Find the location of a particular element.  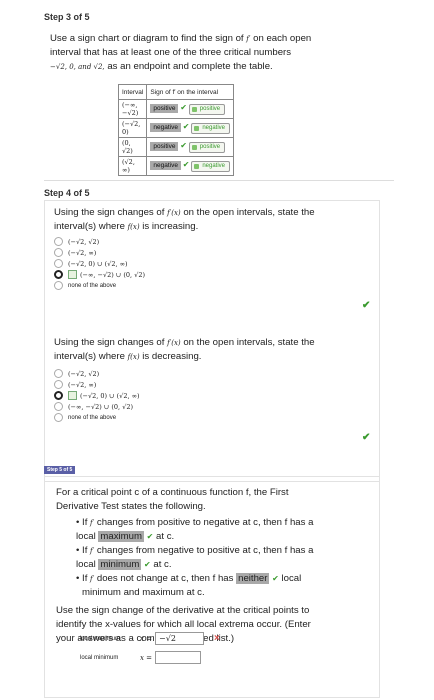

bullet1-answer: maximum is located at coordinates (121, 536).